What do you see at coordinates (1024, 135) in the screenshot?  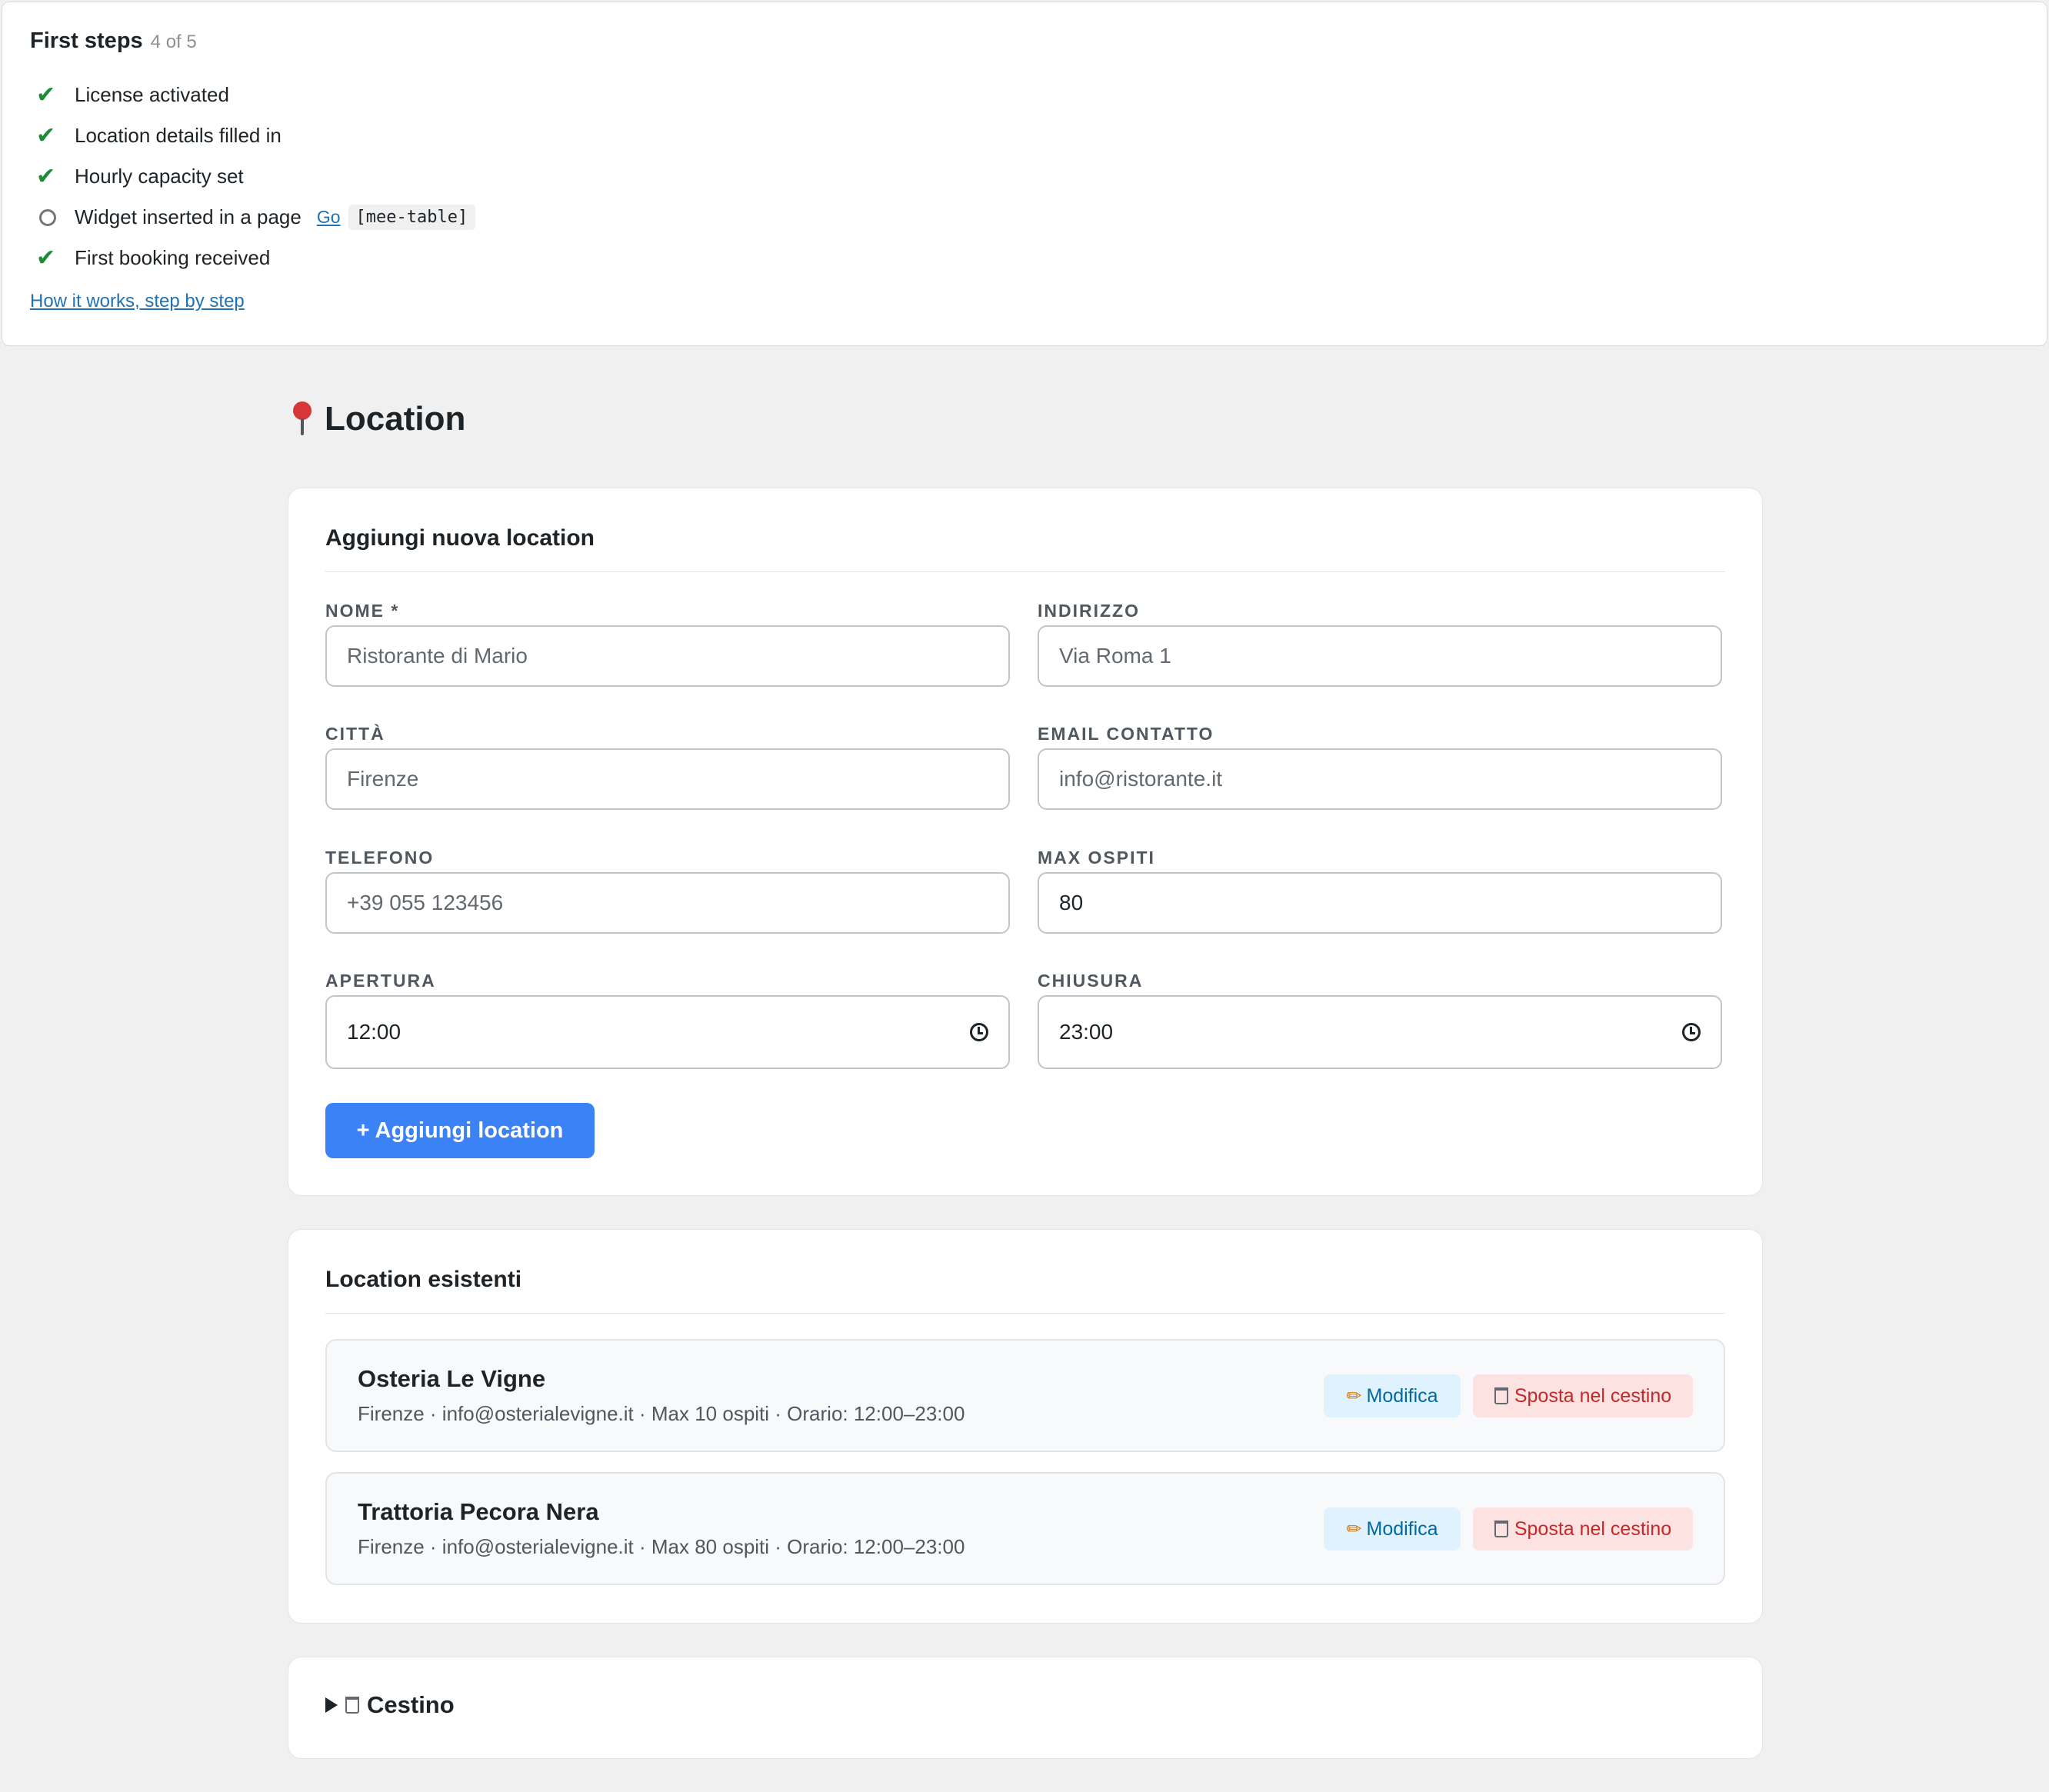 I see `step-item: ✔ Location details filled in` at bounding box center [1024, 135].